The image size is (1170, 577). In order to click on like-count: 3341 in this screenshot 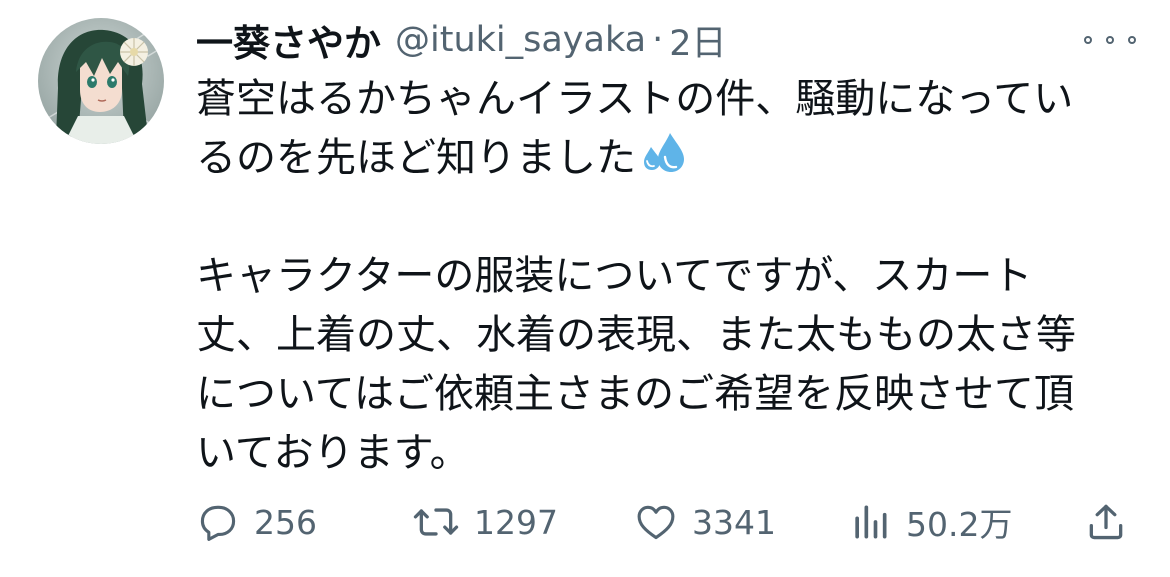, I will do `click(734, 522)`.